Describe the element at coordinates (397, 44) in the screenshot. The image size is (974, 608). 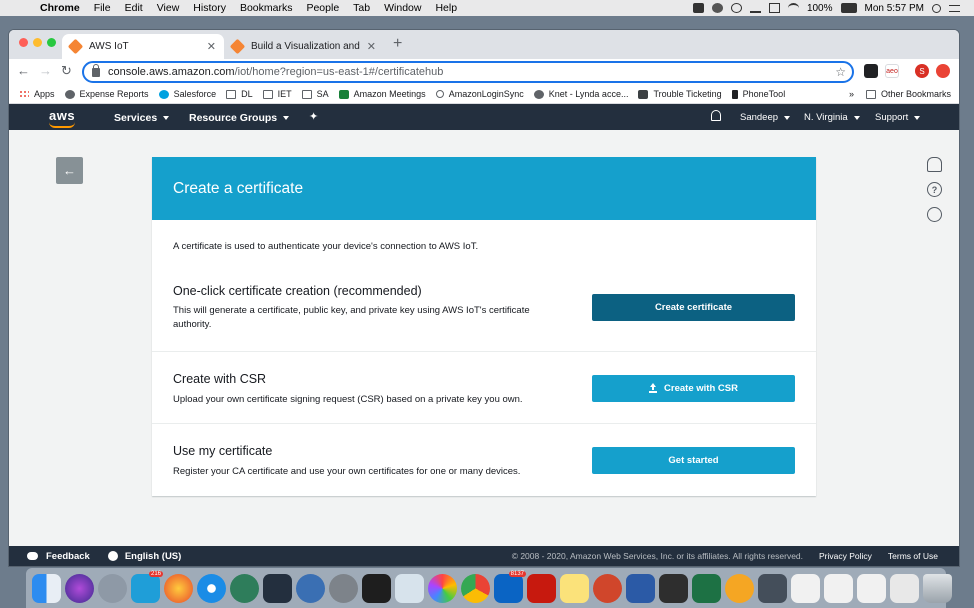
I see `new-tab-icon: +` at that location.